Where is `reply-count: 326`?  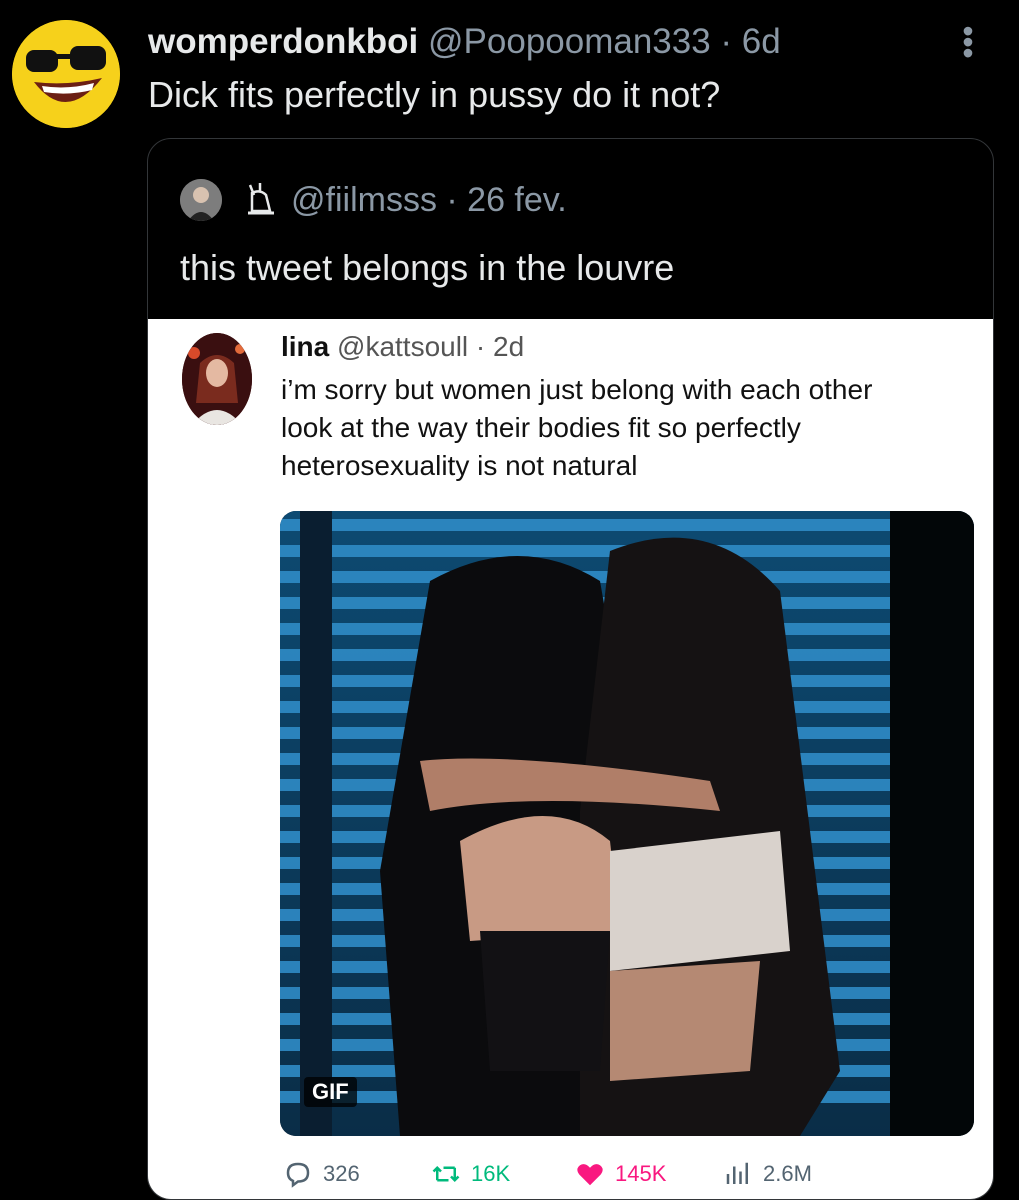
reply-count: 326 is located at coordinates (341, 1173).